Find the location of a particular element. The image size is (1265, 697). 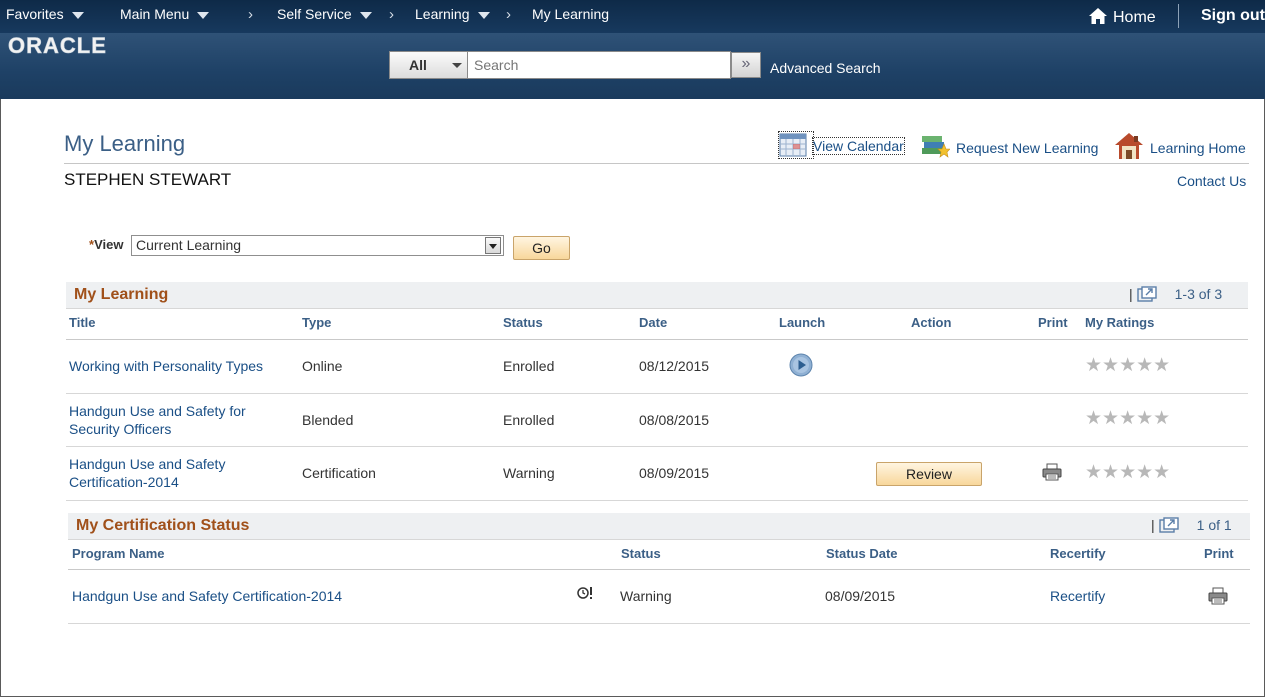

my-learning-grid-title: My Learning is located at coordinates (121, 294).